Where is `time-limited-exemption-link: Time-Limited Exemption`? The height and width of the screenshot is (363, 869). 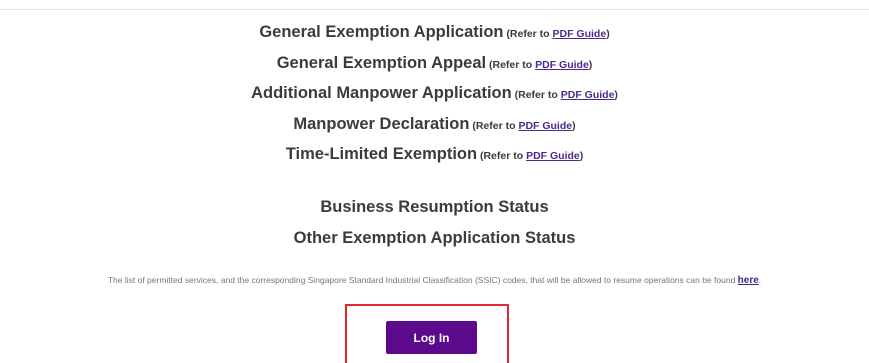
time-limited-exemption-link: Time-Limited Exemption is located at coordinates (381, 154).